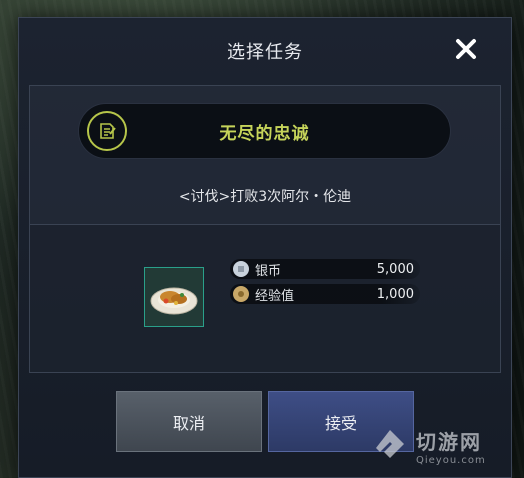  I want to click on reward-silver-row: 银币 5,000, so click(325, 269).